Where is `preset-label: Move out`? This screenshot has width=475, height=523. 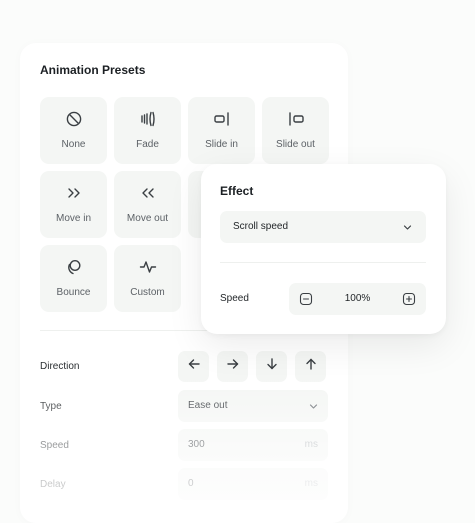 preset-label: Move out is located at coordinates (147, 218).